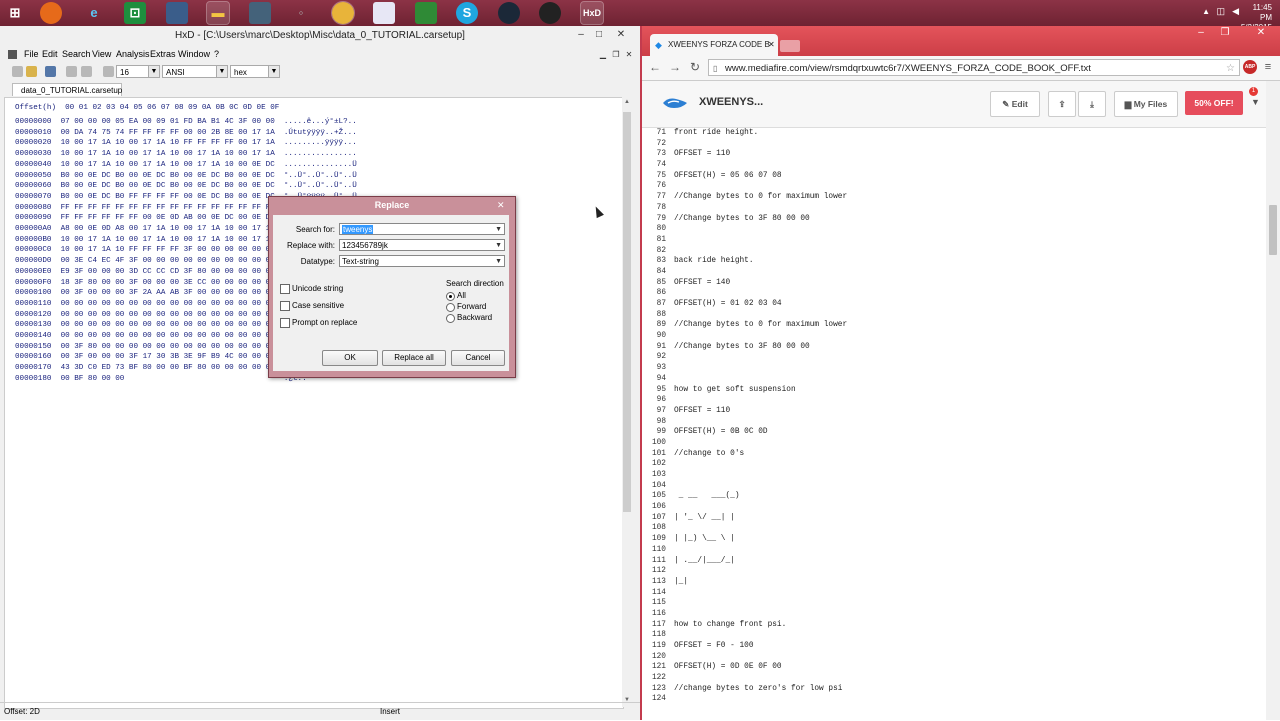 The width and height of the screenshot is (1280, 721). I want to click on tray-arrow-icon: ▲, so click(1206, 11).